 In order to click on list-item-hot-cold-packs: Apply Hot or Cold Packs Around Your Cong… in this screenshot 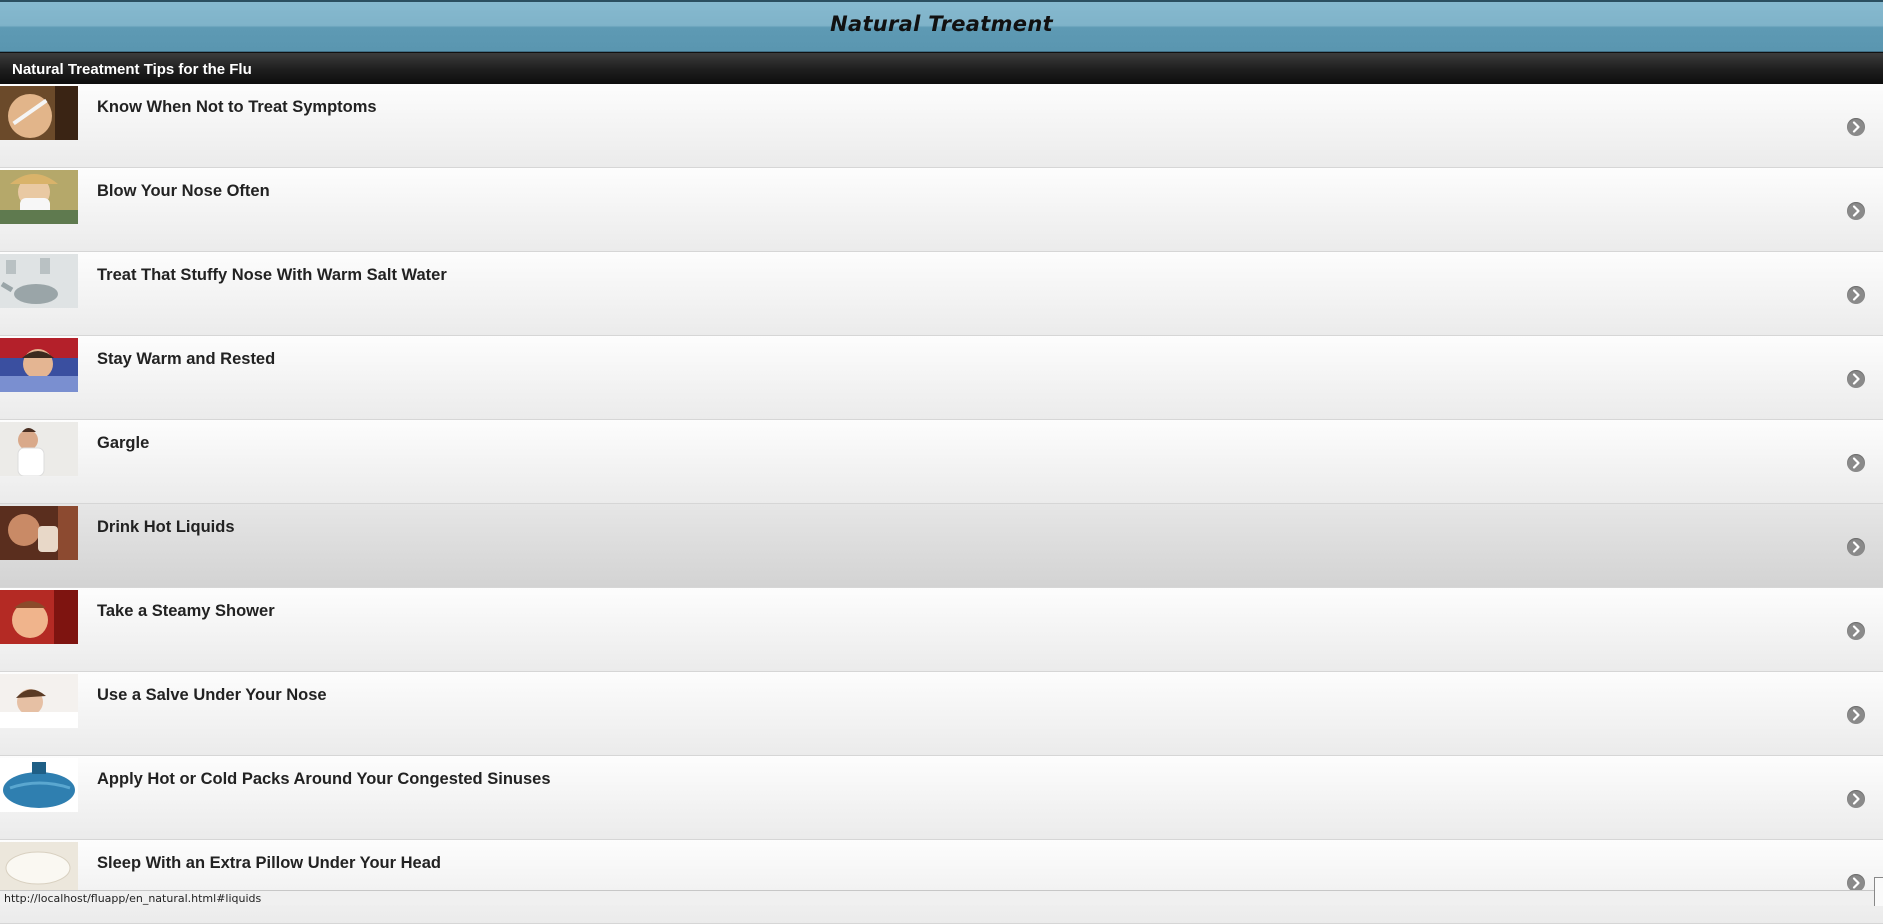, I will do `click(941, 798)`.